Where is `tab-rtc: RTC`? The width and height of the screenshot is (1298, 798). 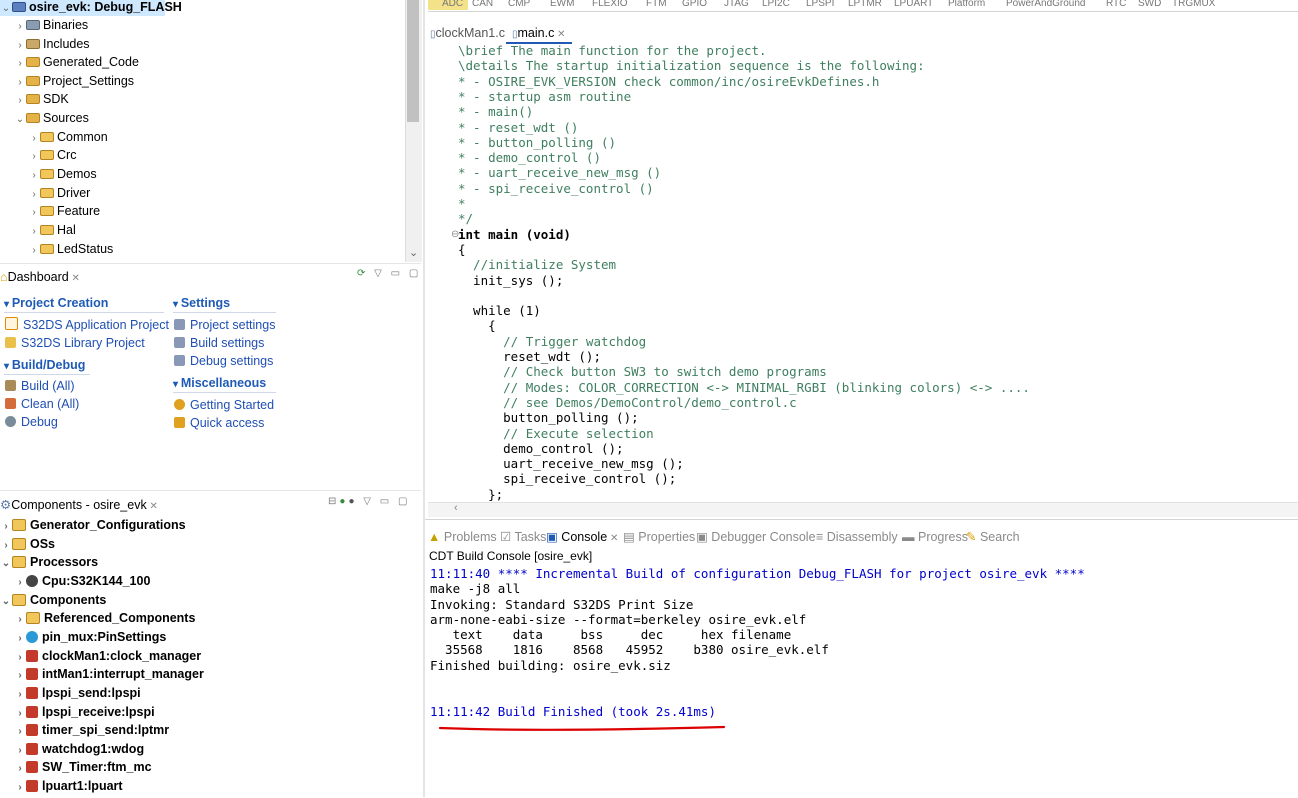
tab-rtc: RTC is located at coordinates (1116, 5).